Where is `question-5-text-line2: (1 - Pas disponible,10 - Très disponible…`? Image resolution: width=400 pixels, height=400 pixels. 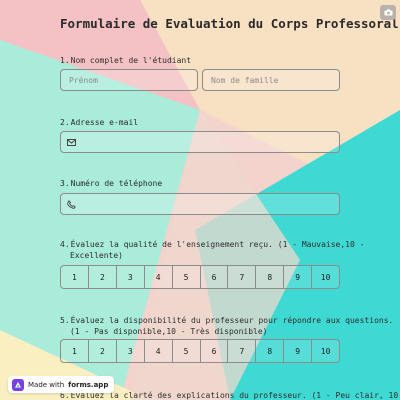 question-5-text-line2: (1 - Pas disponible,10 - Très disponible… is located at coordinates (169, 331).